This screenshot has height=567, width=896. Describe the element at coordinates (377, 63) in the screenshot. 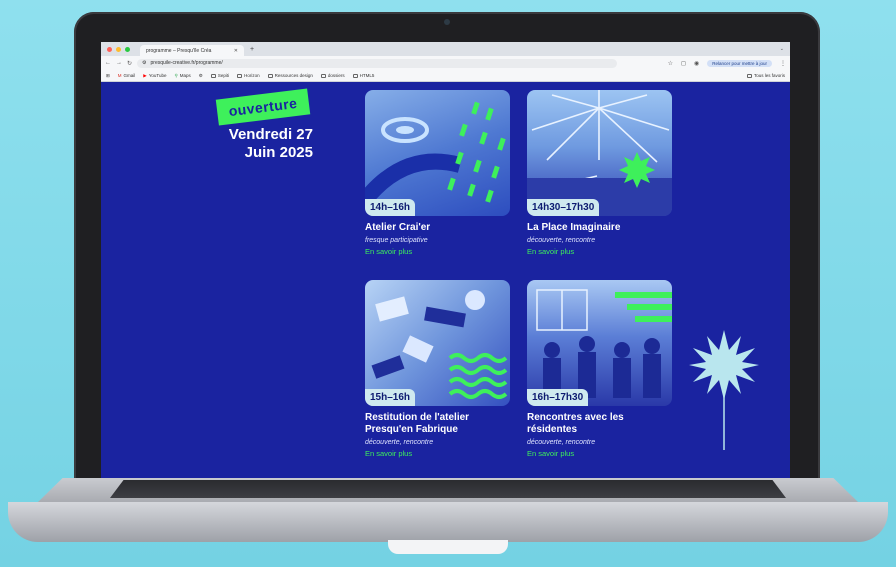

I see `address-bar: ⚙ presquile-creative.fr/programme/` at that location.